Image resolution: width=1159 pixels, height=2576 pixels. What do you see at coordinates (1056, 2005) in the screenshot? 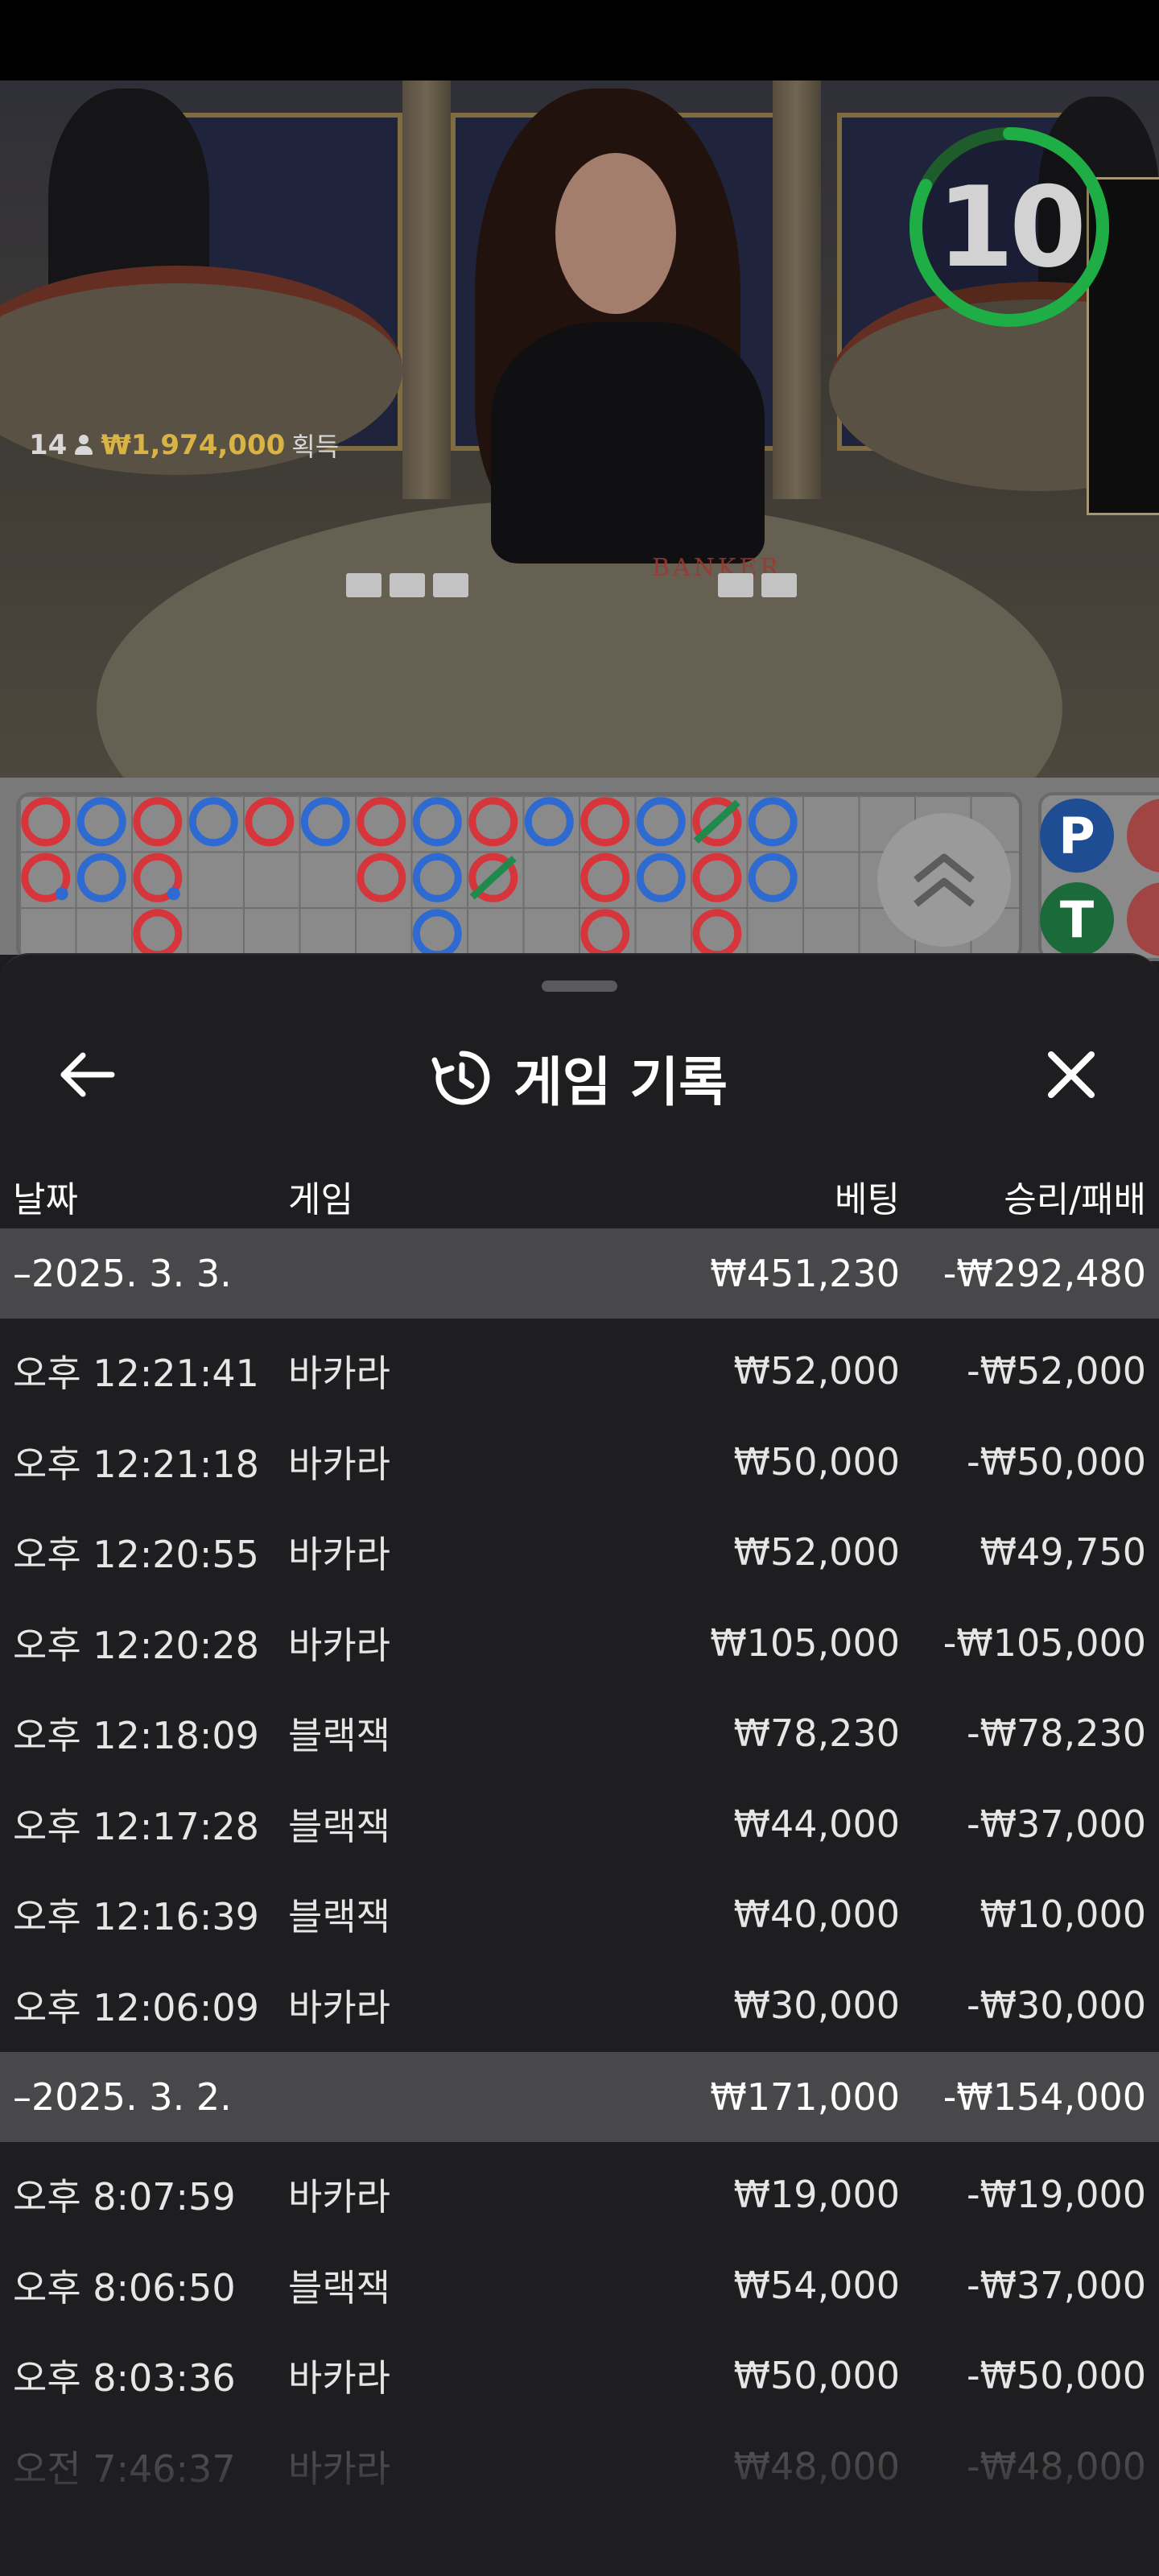
I see `row-result: -₩30,000` at bounding box center [1056, 2005].